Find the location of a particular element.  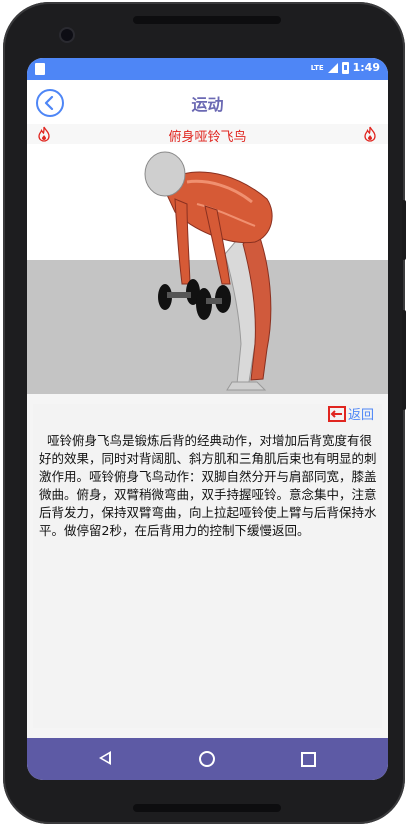

anatomy-figure is located at coordinates (208, 271).